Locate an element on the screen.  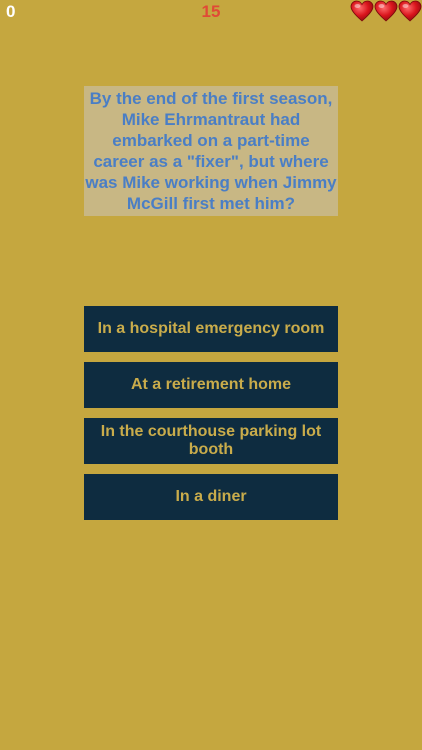
answer-button-2: At a retirement home is located at coordinates (211, 385).